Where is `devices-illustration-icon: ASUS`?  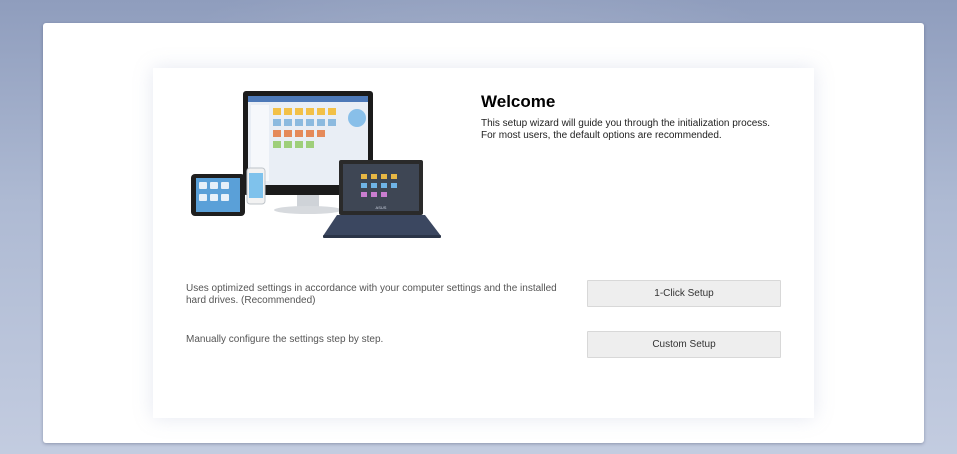 devices-illustration-icon: ASUS is located at coordinates (316, 164).